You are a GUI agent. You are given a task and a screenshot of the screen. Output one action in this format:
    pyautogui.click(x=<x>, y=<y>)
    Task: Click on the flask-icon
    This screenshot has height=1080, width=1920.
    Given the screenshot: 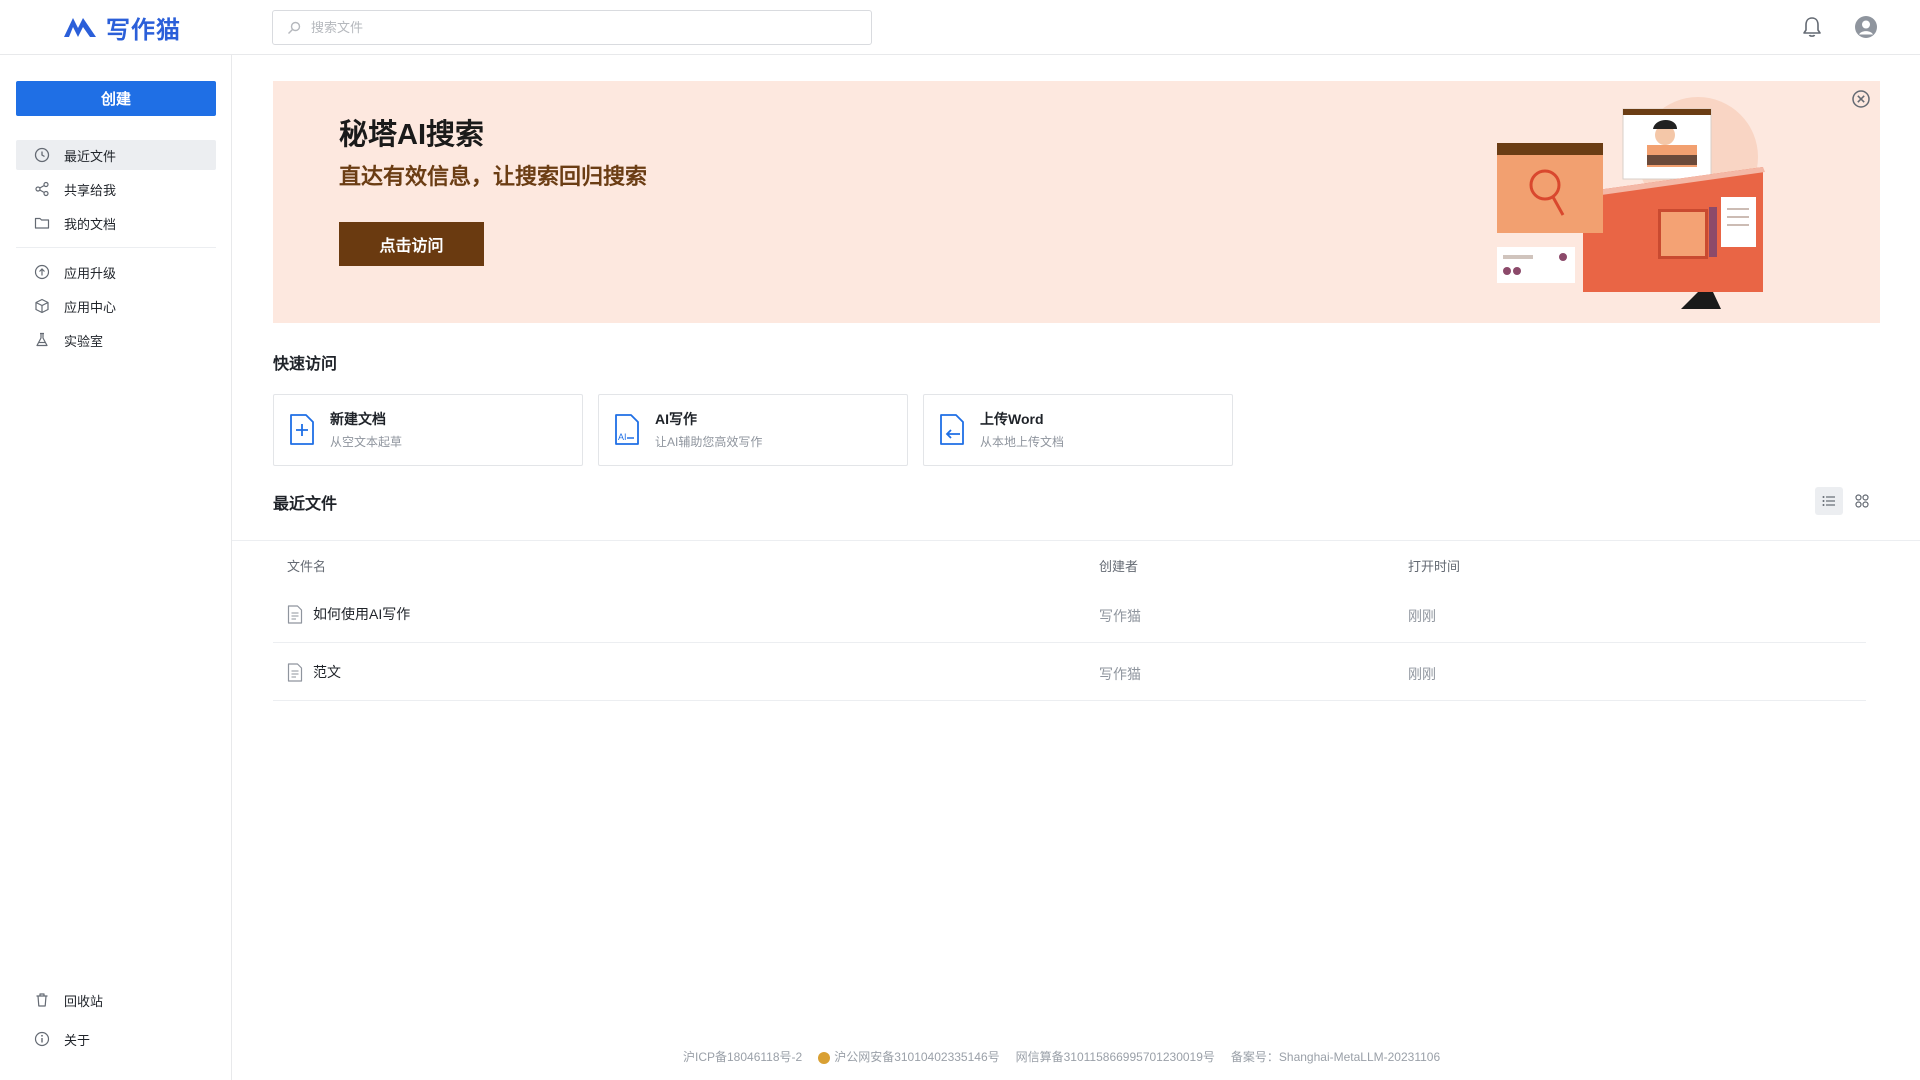 What is the action you would take?
    pyautogui.click(x=42, y=339)
    